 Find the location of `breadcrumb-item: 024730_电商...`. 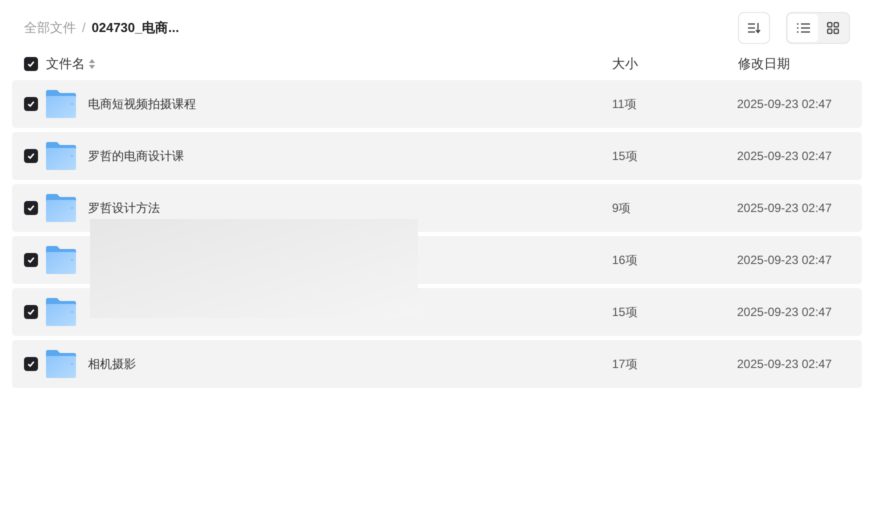

breadcrumb-item: 024730_电商... is located at coordinates (136, 28).